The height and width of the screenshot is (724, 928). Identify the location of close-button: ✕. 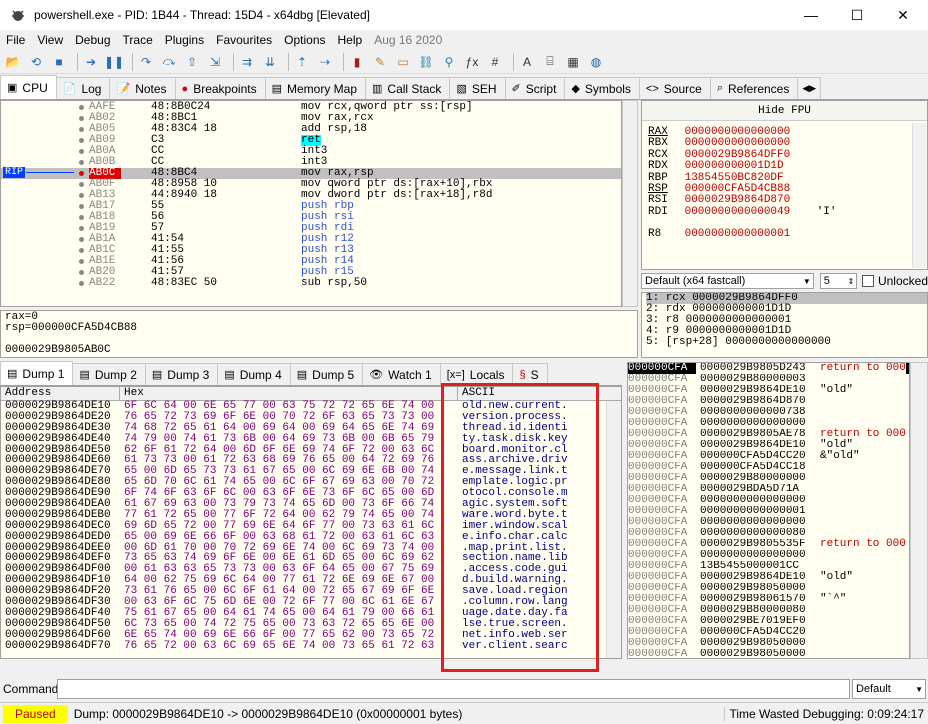
(903, 15).